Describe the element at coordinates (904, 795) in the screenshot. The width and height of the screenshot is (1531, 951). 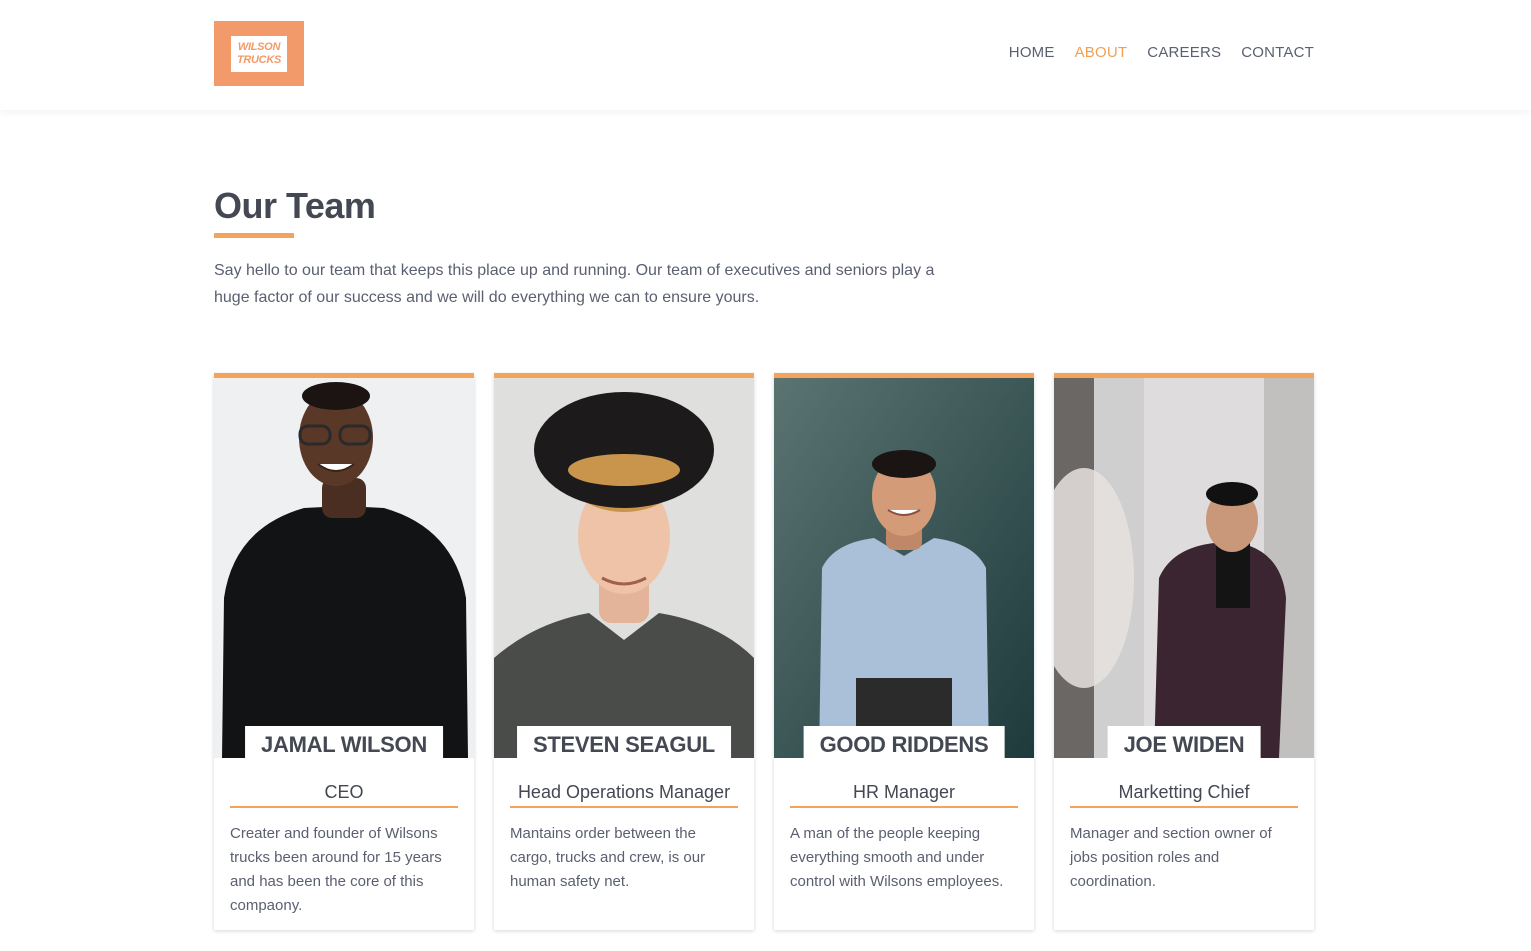
I see `member-role: HR Manager` at that location.